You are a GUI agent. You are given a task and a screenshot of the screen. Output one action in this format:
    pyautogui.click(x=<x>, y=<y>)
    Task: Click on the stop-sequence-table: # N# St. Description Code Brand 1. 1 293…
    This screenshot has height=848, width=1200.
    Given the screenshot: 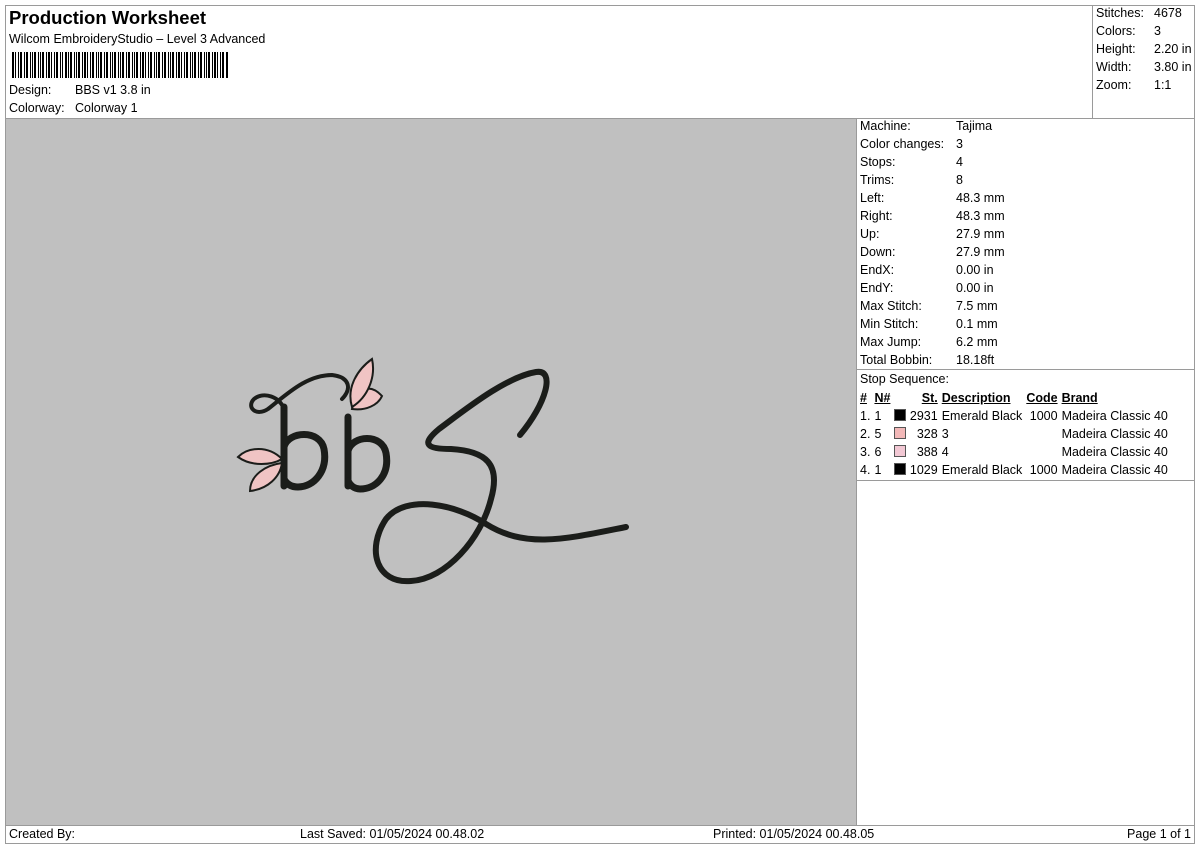 What is the action you would take?
    pyautogui.click(x=1014, y=434)
    